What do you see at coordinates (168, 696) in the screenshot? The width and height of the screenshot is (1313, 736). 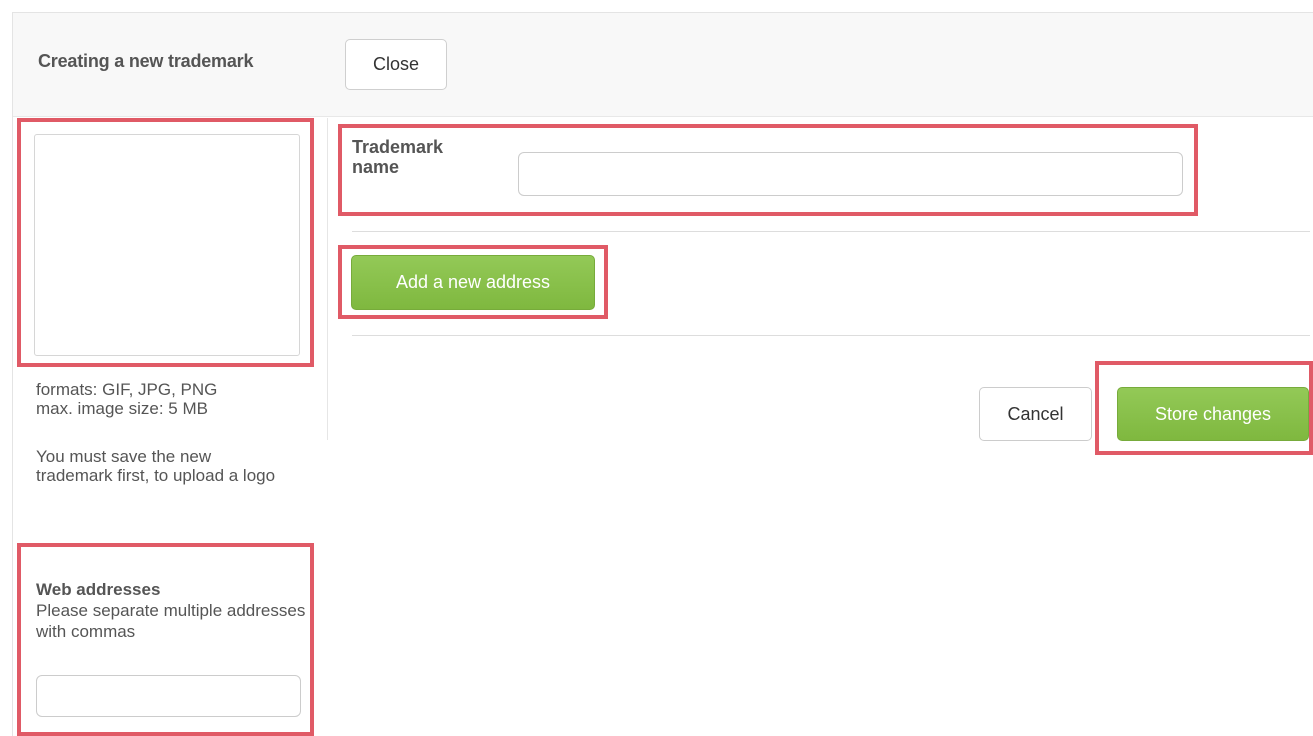 I see `web-addresses-input` at bounding box center [168, 696].